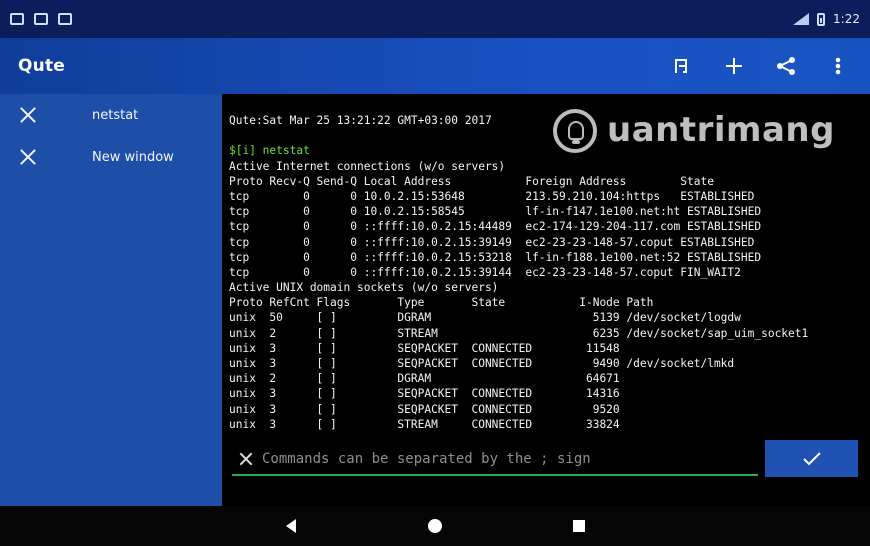  What do you see at coordinates (424, 348) in the screenshot?
I see `terminal-line: unix 3 [ ] SEQPACKET CONNECTED 11548` at bounding box center [424, 348].